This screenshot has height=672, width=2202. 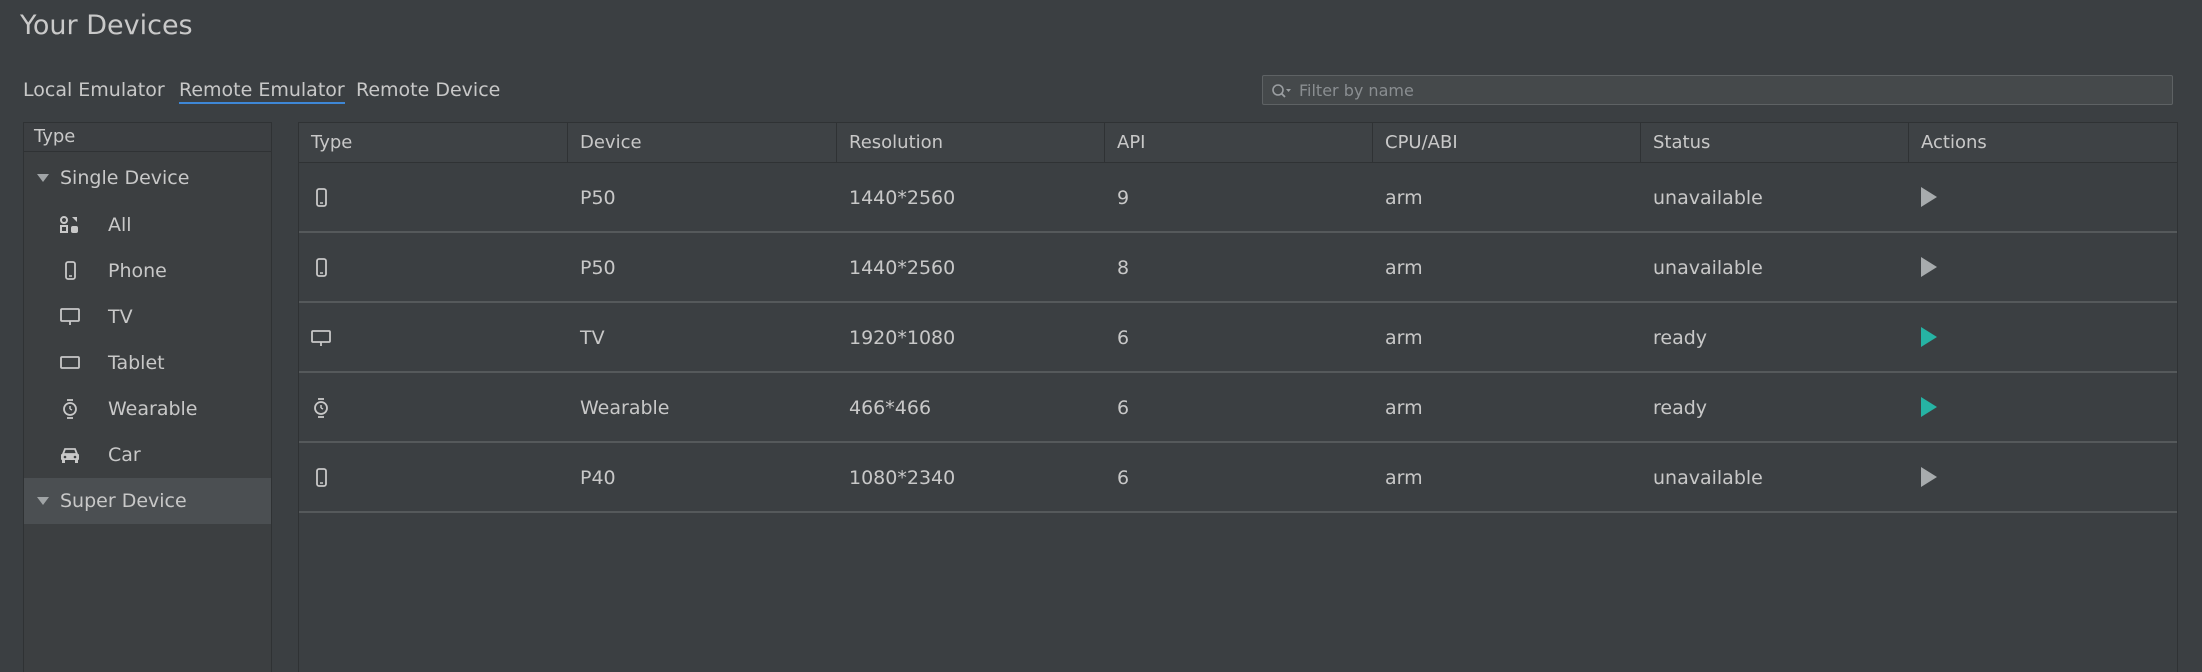 What do you see at coordinates (890, 408) in the screenshot?
I see `resolution-cell: 466*466` at bounding box center [890, 408].